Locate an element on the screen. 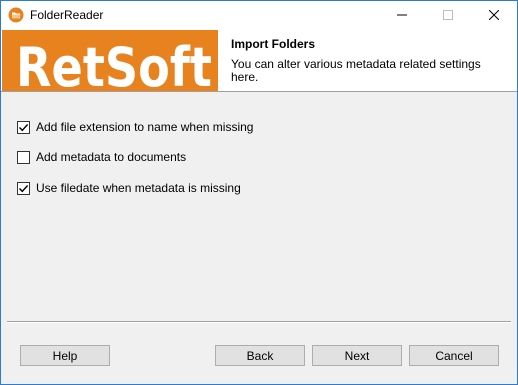 The width and height of the screenshot is (518, 385). footer-divider-highlight is located at coordinates (259, 322).